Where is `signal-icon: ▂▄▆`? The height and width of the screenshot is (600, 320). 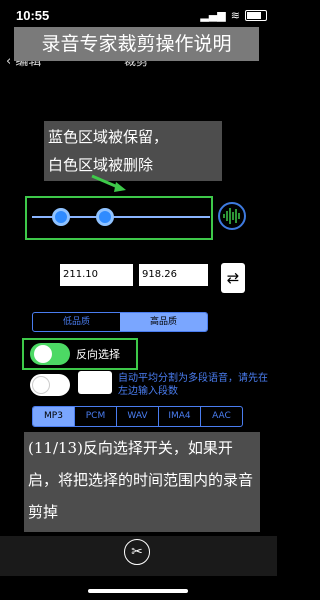 signal-icon: ▂▄▆ is located at coordinates (213, 15).